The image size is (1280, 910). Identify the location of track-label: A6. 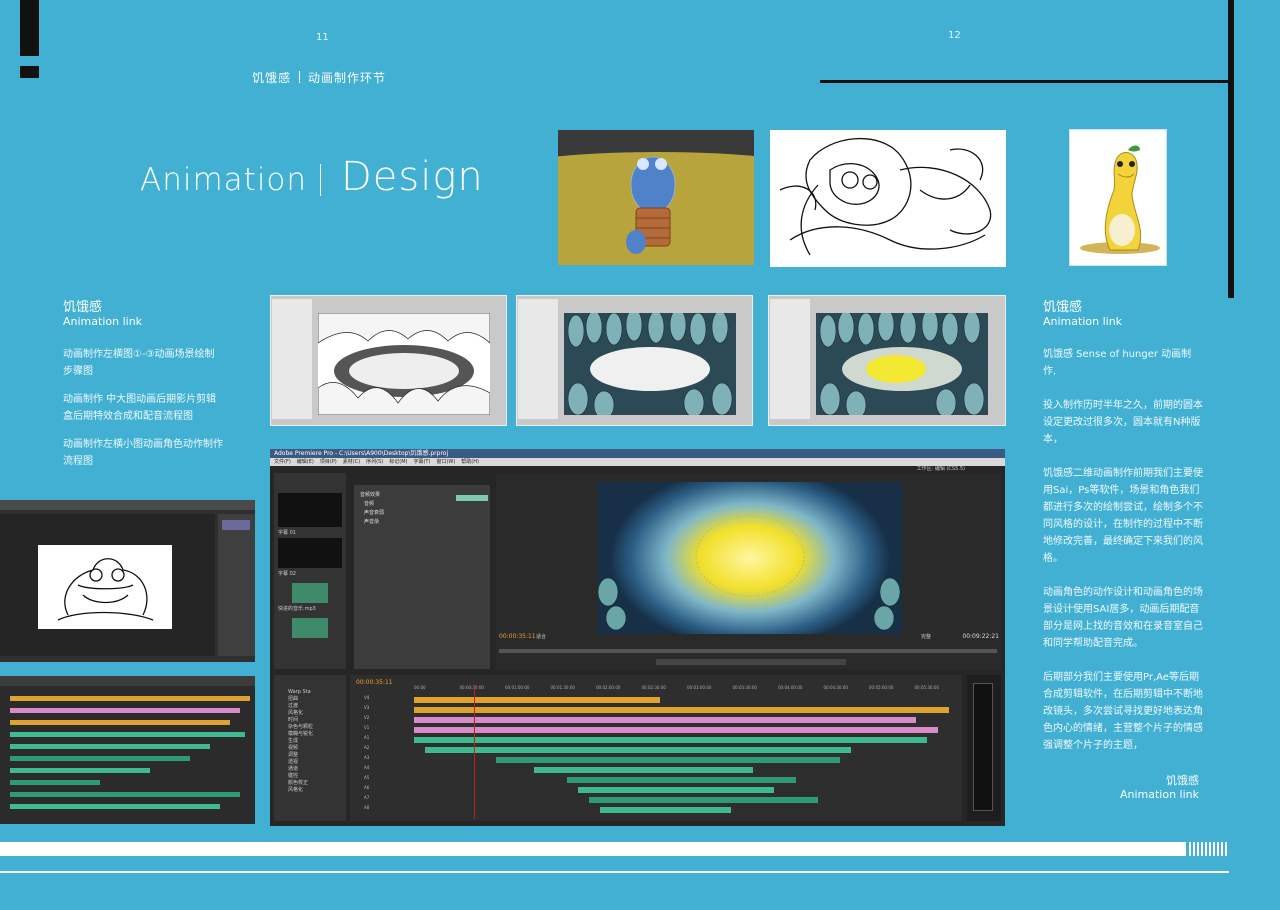
(374, 790).